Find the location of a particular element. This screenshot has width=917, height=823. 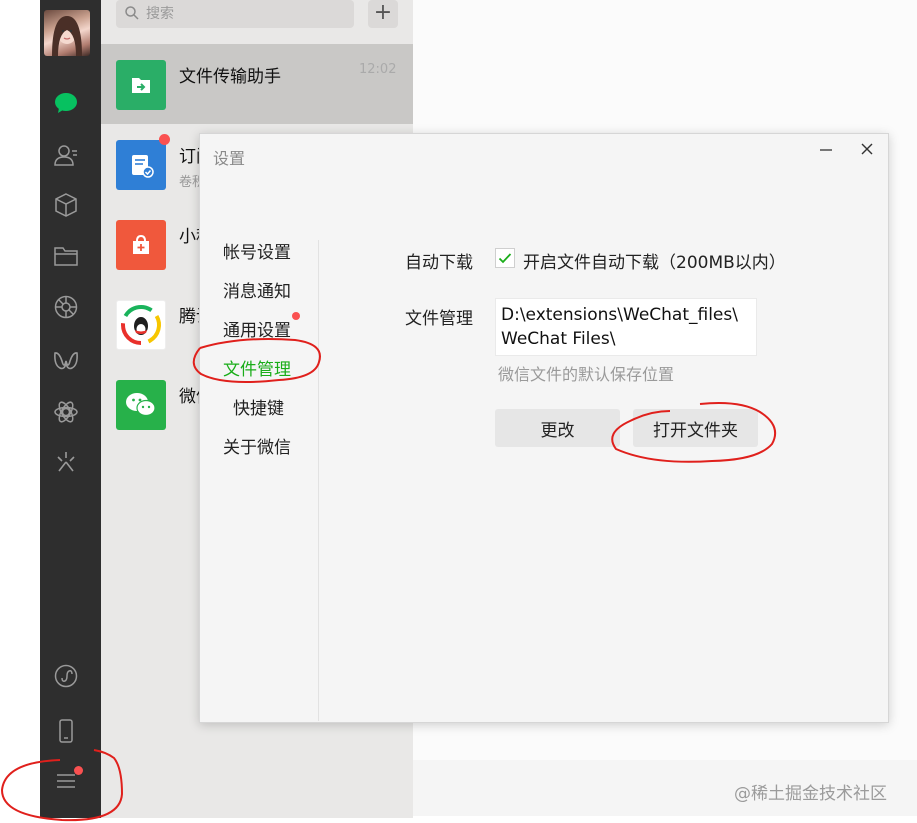

chat-name: 微信 is located at coordinates (189, 397).